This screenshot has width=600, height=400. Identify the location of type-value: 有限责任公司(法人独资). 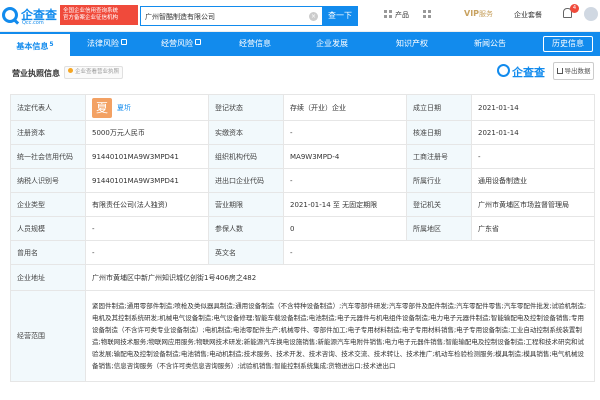
(147, 204).